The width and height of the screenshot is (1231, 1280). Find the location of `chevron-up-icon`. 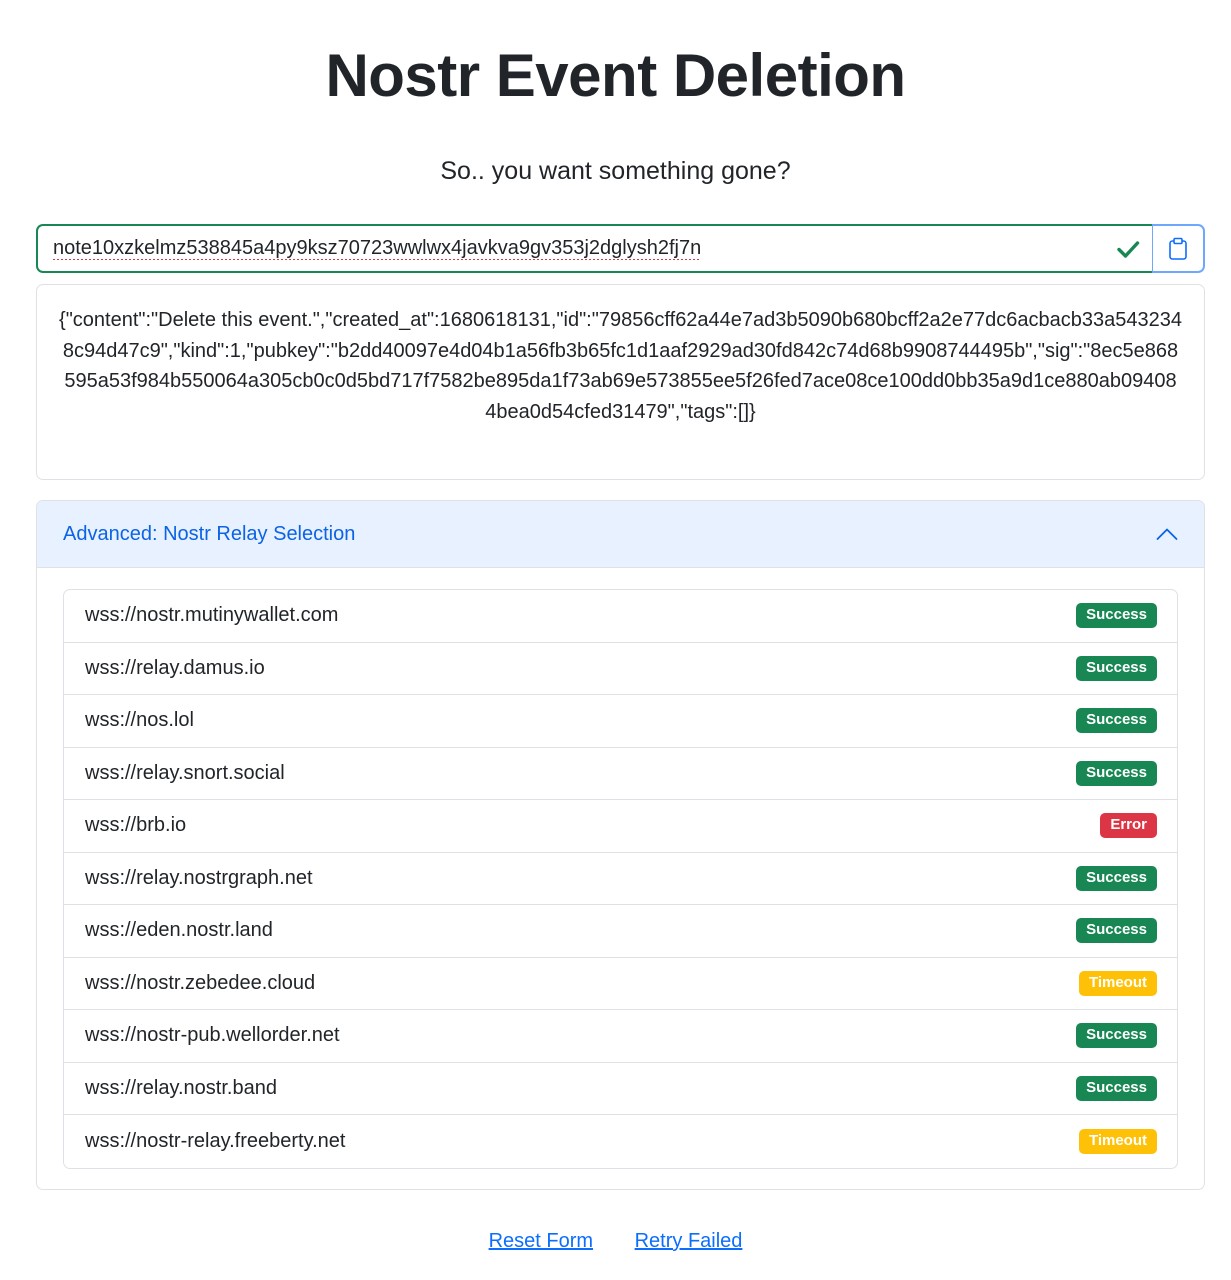

chevron-up-icon is located at coordinates (1167, 534).